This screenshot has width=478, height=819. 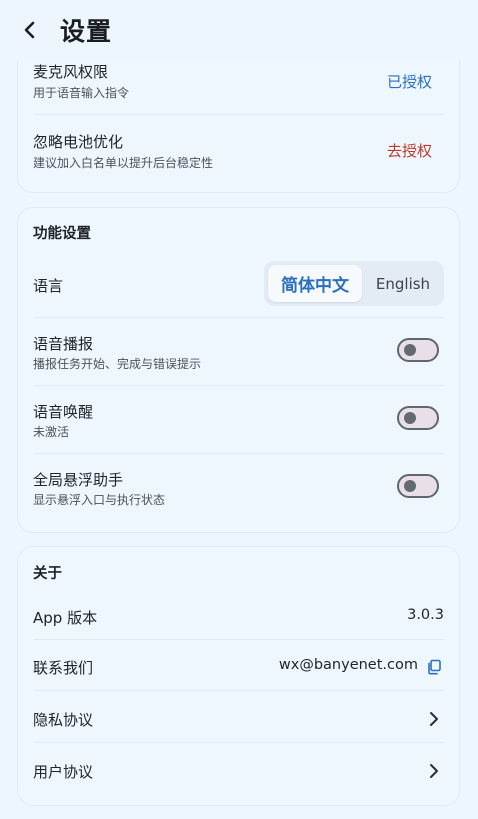 I want to click on mic-permission-title: 麦克风权限, so click(x=71, y=72).